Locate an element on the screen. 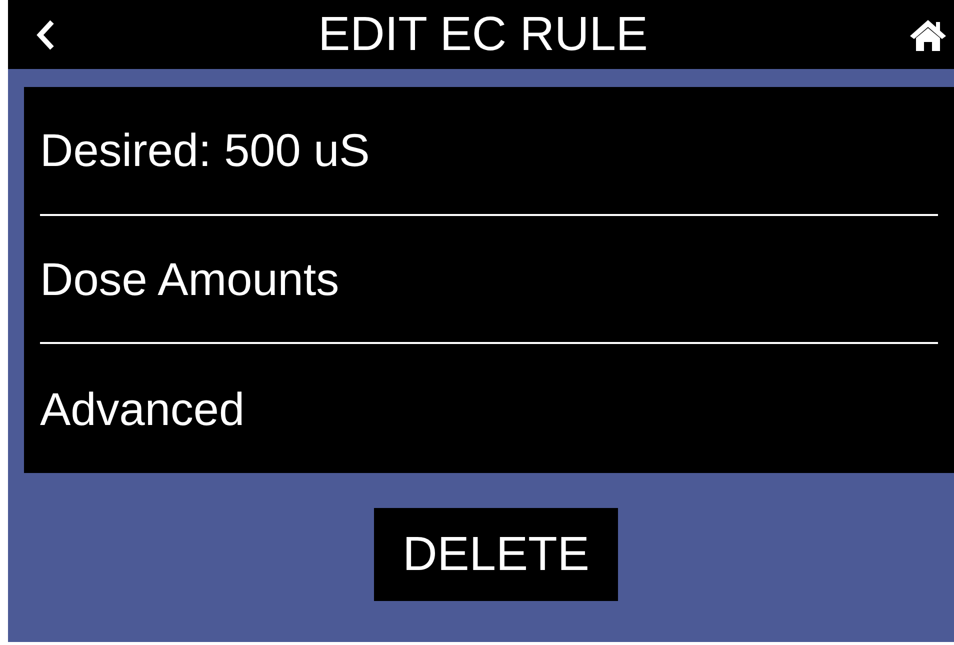  screen-title: EDIT EC RULE is located at coordinates (483, 34).